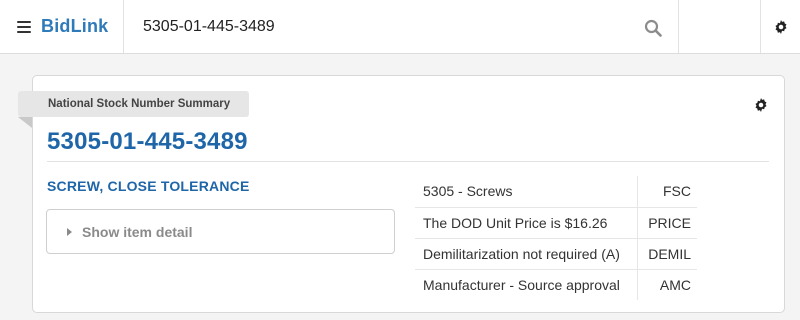  I want to click on spec-value: The DOD Unit Price is $16.26, so click(526, 222).